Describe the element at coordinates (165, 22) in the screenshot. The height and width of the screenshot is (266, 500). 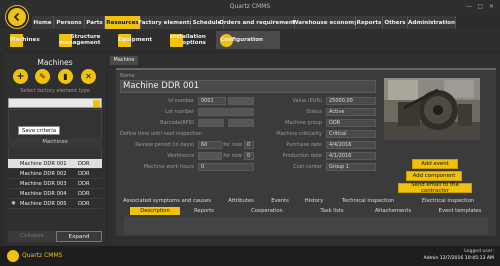
I see `tab-factory-elements: Factory elements` at that location.